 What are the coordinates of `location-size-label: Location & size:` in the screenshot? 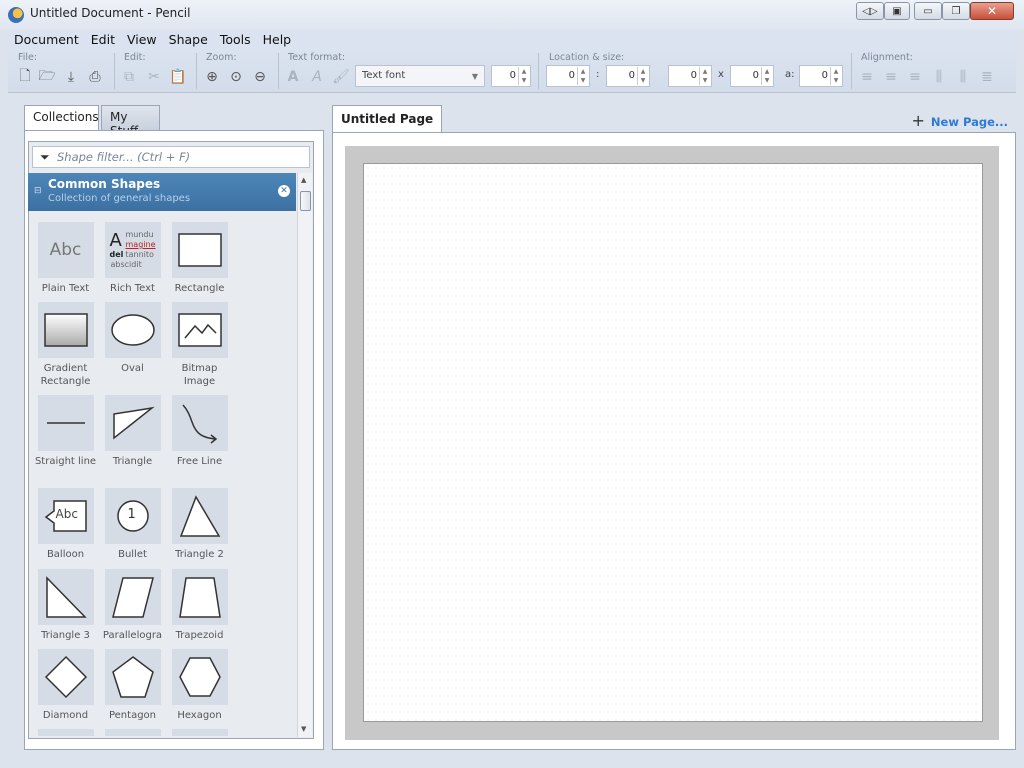 It's located at (587, 57).